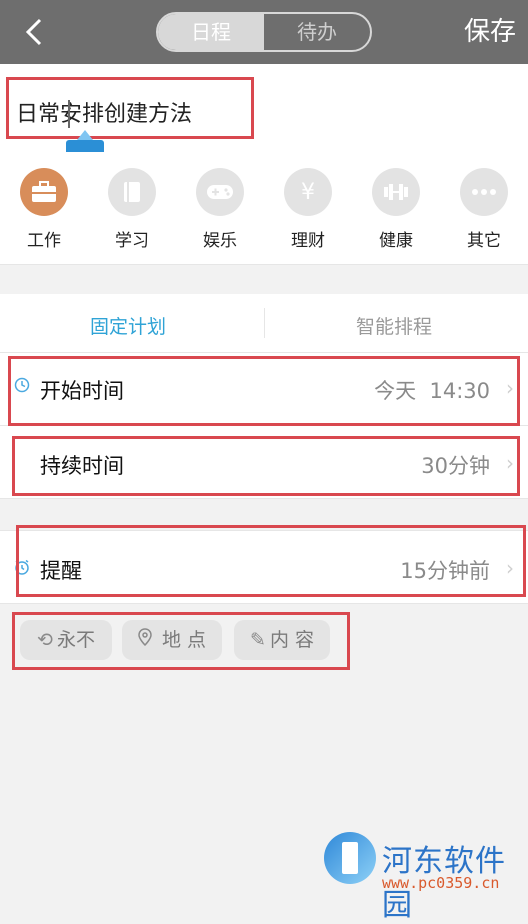  I want to click on back-button, so click(40, 32).